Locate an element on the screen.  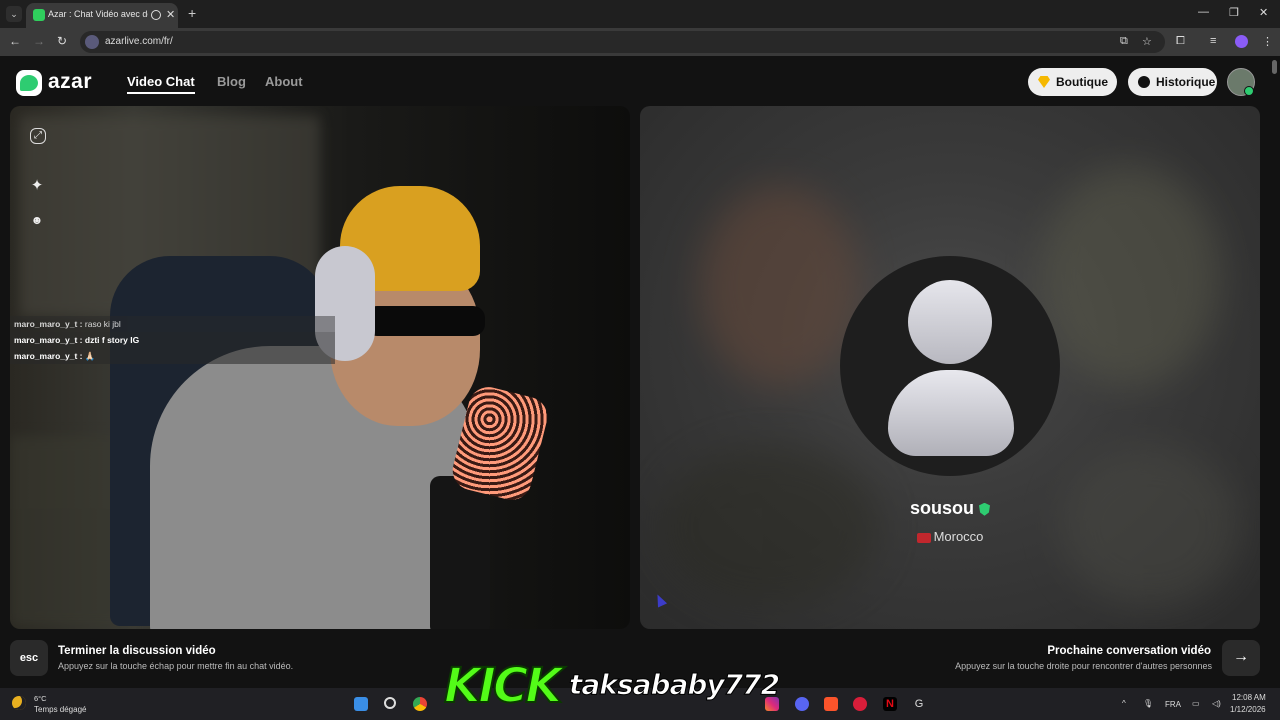
online-badge is located at coordinates (1249, 91).